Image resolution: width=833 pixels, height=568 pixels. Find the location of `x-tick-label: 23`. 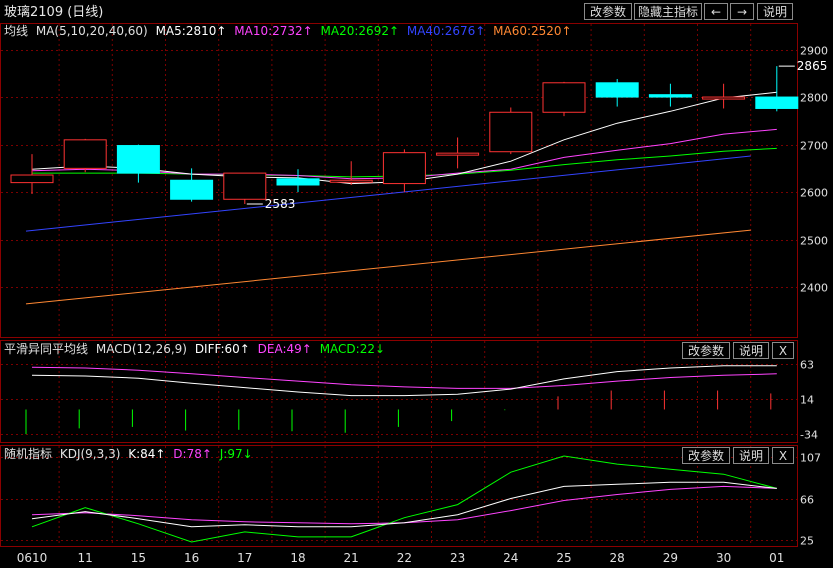

x-tick-label: 23 is located at coordinates (457, 558).